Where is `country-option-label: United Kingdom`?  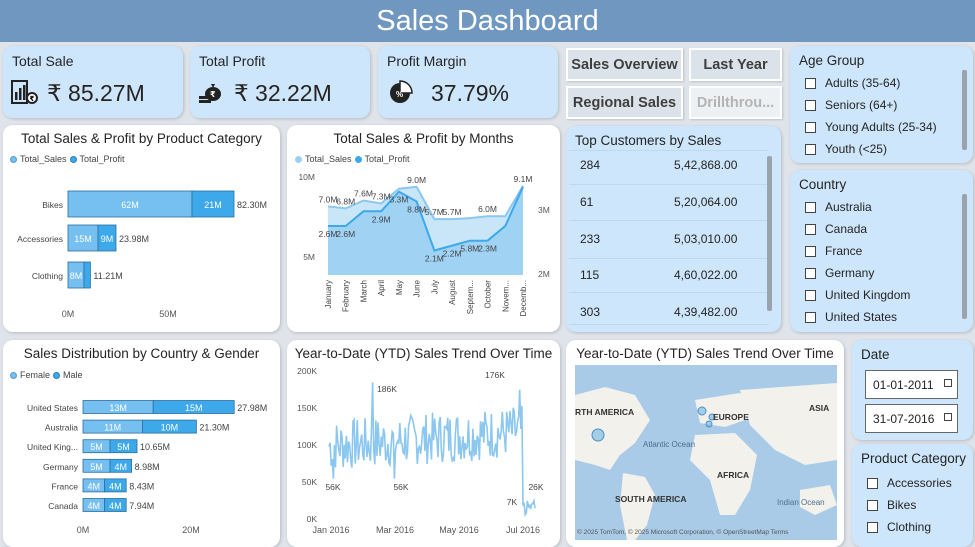
country-option-label: United Kingdom is located at coordinates (868, 295).